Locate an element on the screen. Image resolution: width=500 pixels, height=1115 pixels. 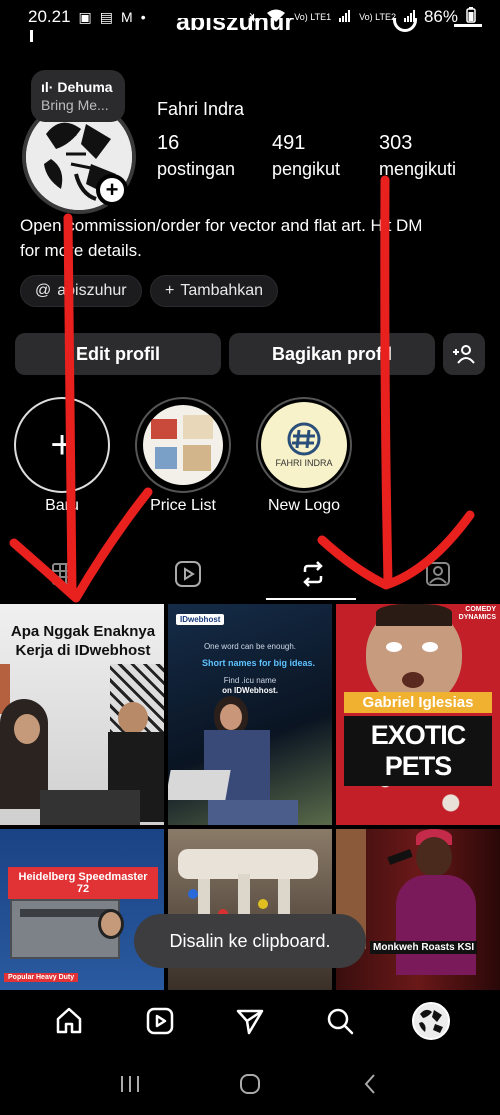
threads-icon: @ is located at coordinates (43, 290).